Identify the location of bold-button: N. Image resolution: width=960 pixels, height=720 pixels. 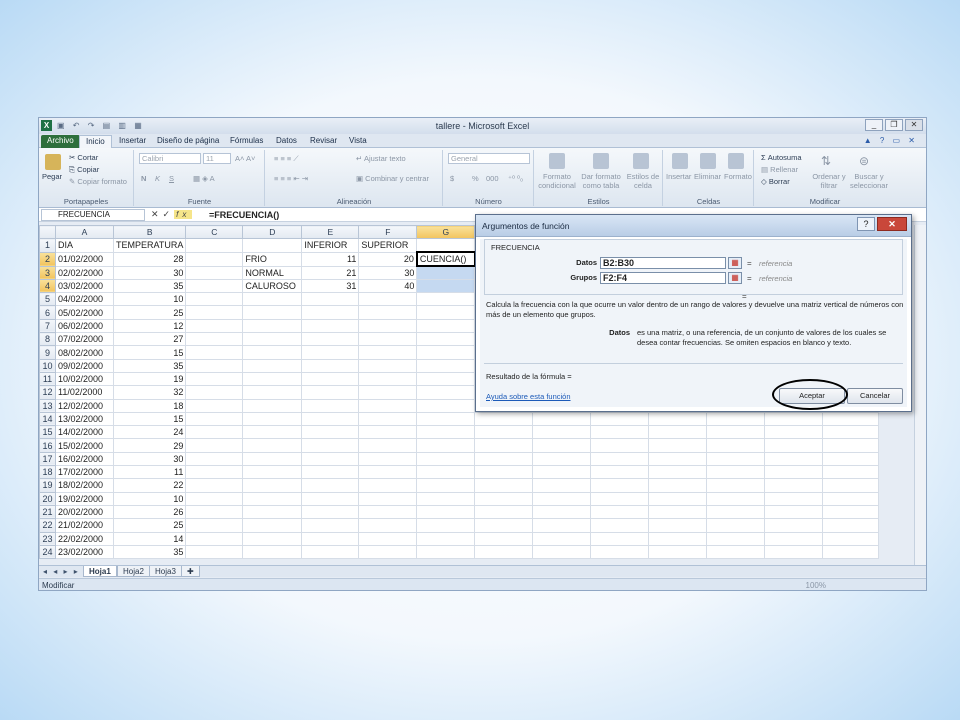
(143, 178).